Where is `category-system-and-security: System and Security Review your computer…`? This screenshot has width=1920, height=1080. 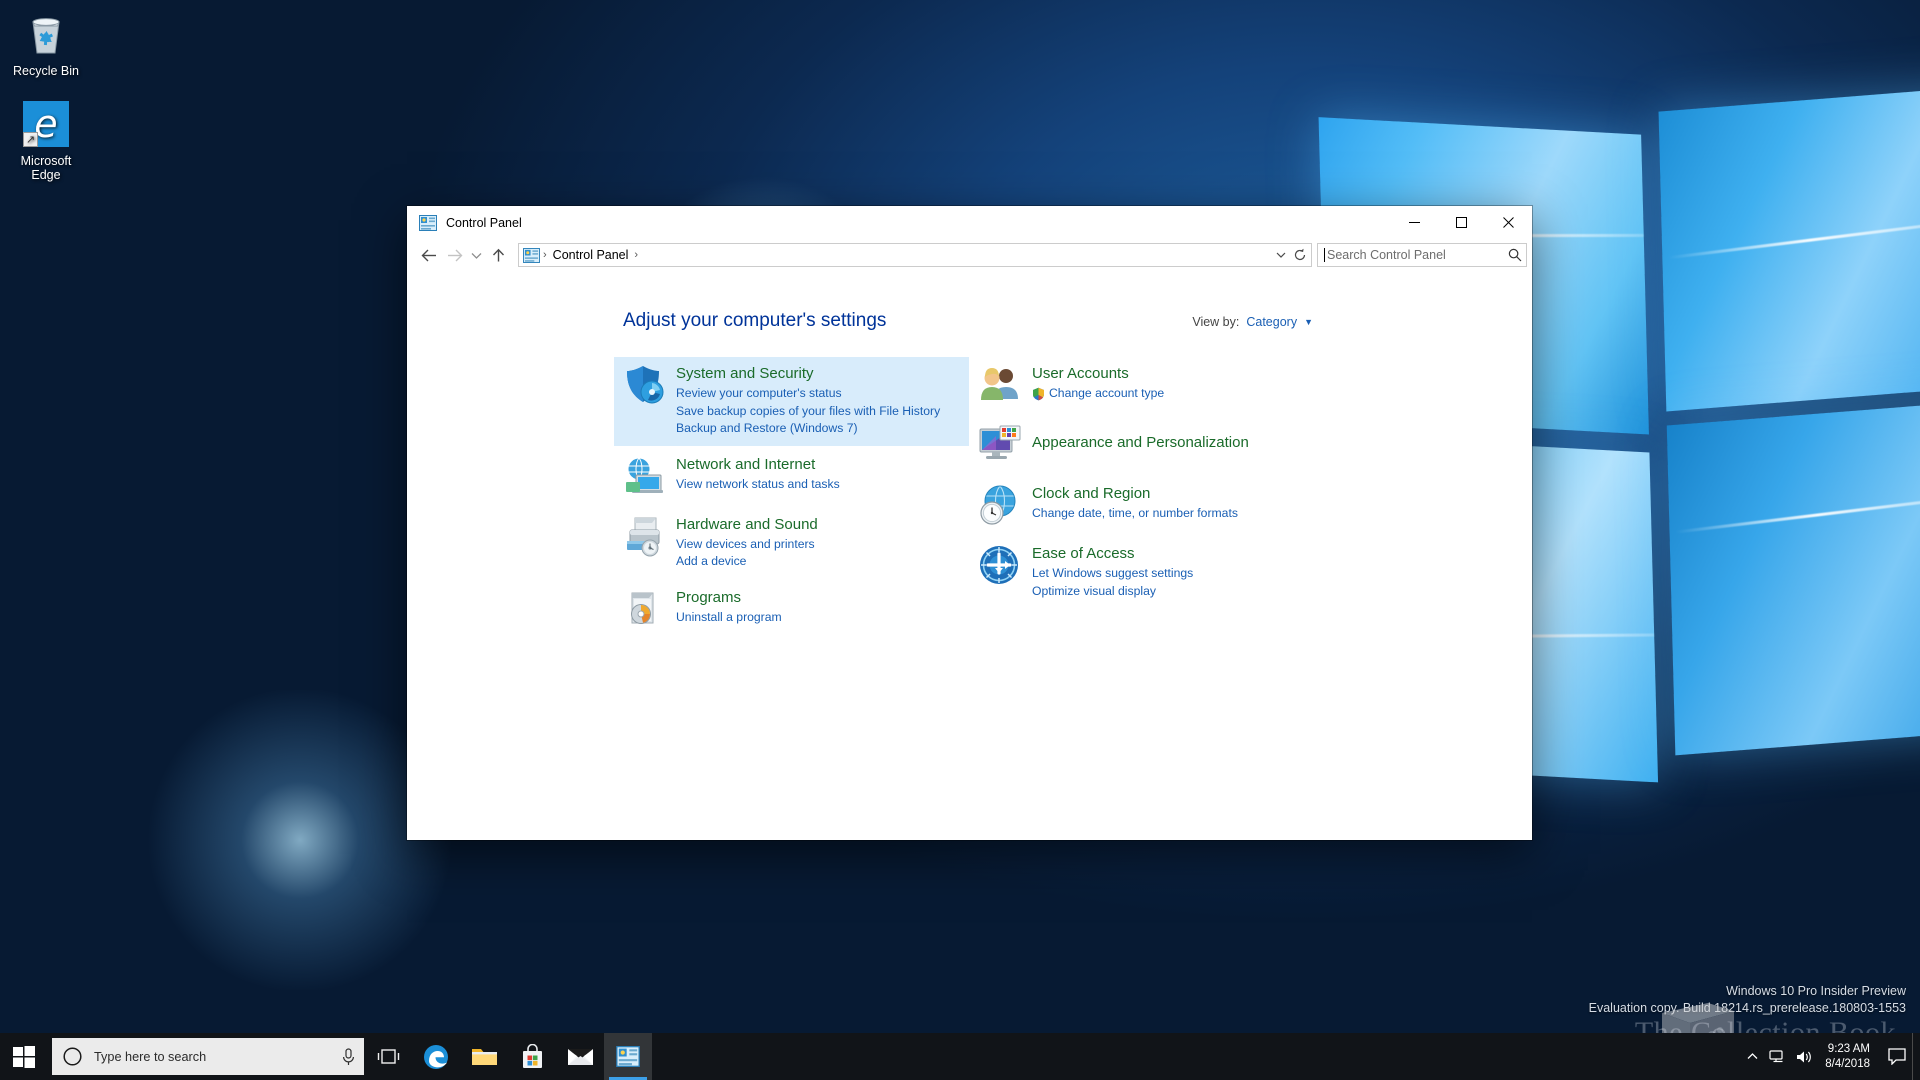 category-system-and-security: System and Security Review your computer… is located at coordinates (791, 401).